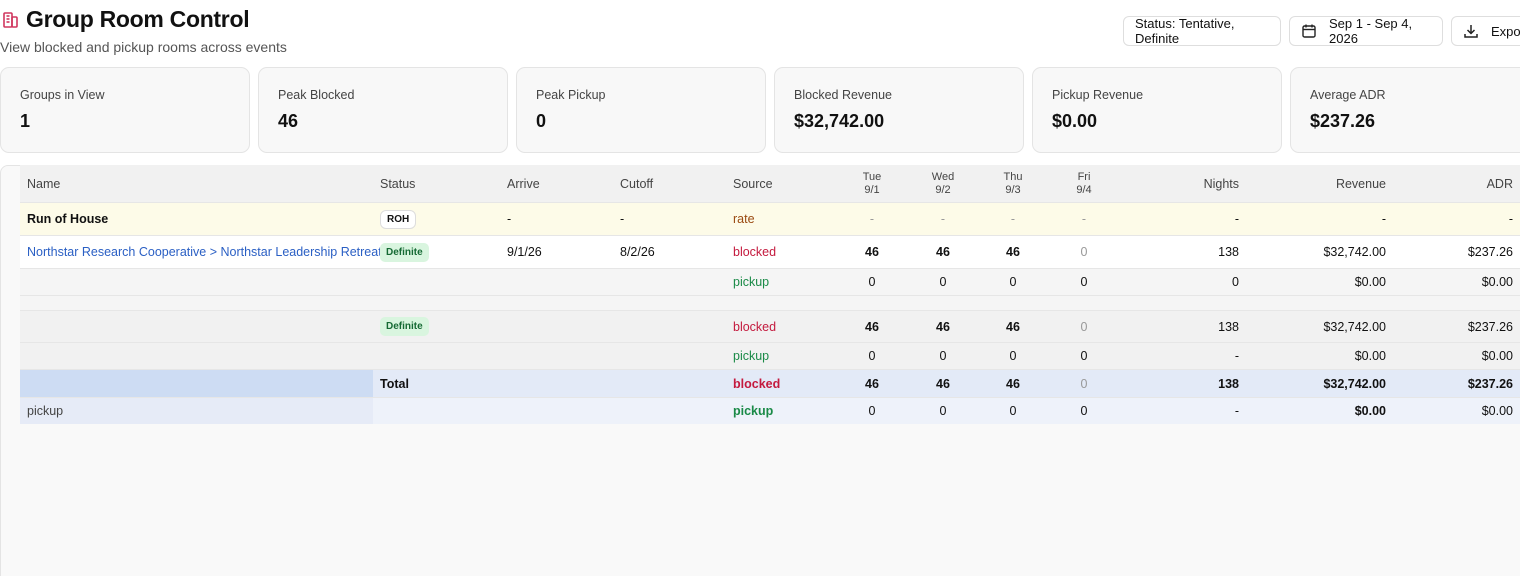 The image size is (1520, 576). What do you see at coordinates (1084, 189) in the screenshot?
I see `day-date: 9/4` at bounding box center [1084, 189].